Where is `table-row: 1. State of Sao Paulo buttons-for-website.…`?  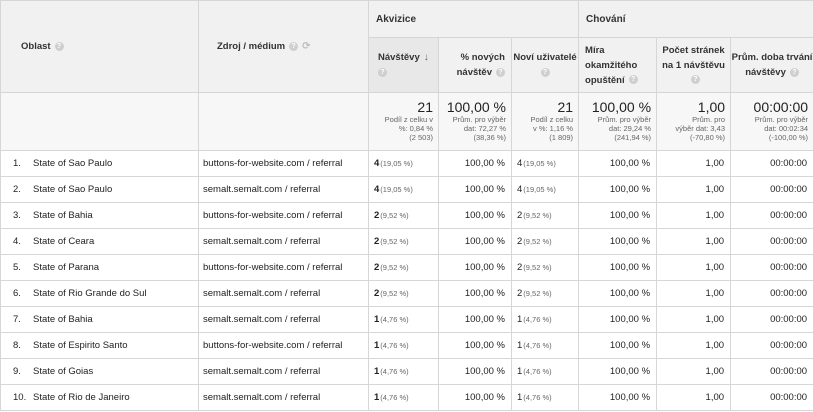
table-row: 1. State of Sao Paulo buttons-for-website.… is located at coordinates (406, 163).